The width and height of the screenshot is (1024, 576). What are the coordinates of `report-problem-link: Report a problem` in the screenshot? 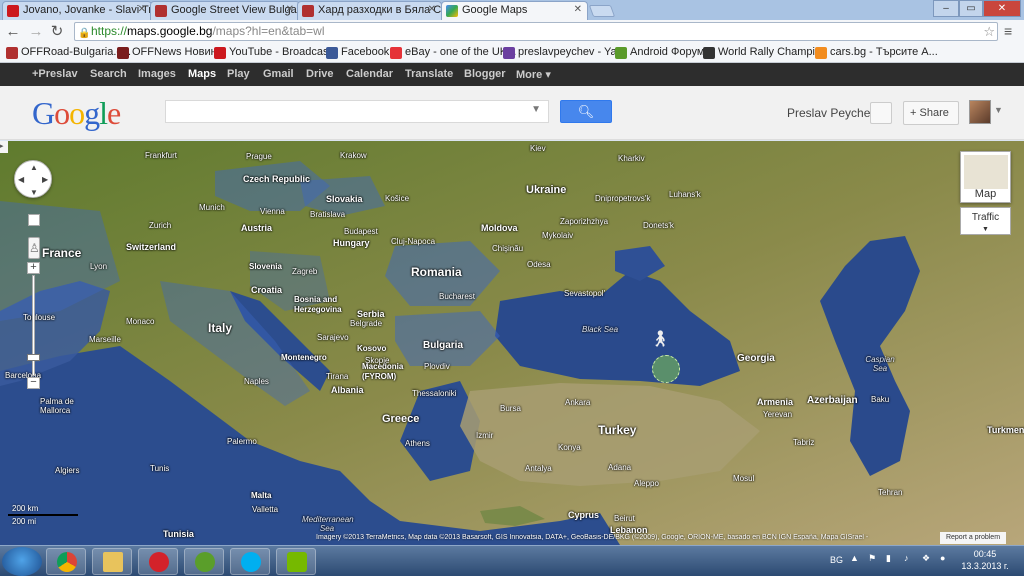 It's located at (973, 538).